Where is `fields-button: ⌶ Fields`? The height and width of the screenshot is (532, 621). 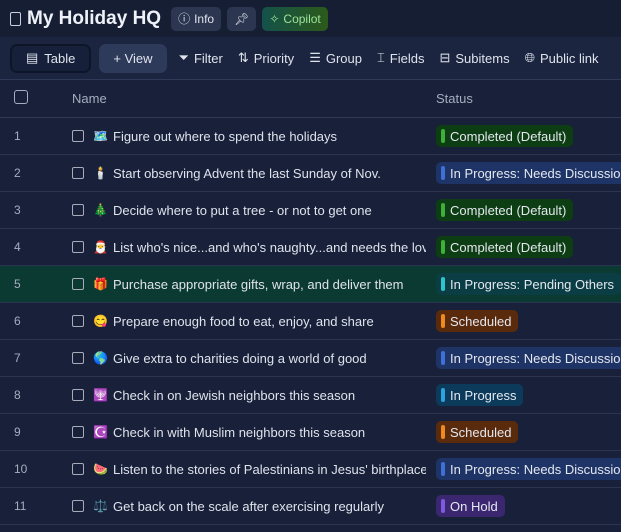 fields-button: ⌶ Fields is located at coordinates (401, 58).